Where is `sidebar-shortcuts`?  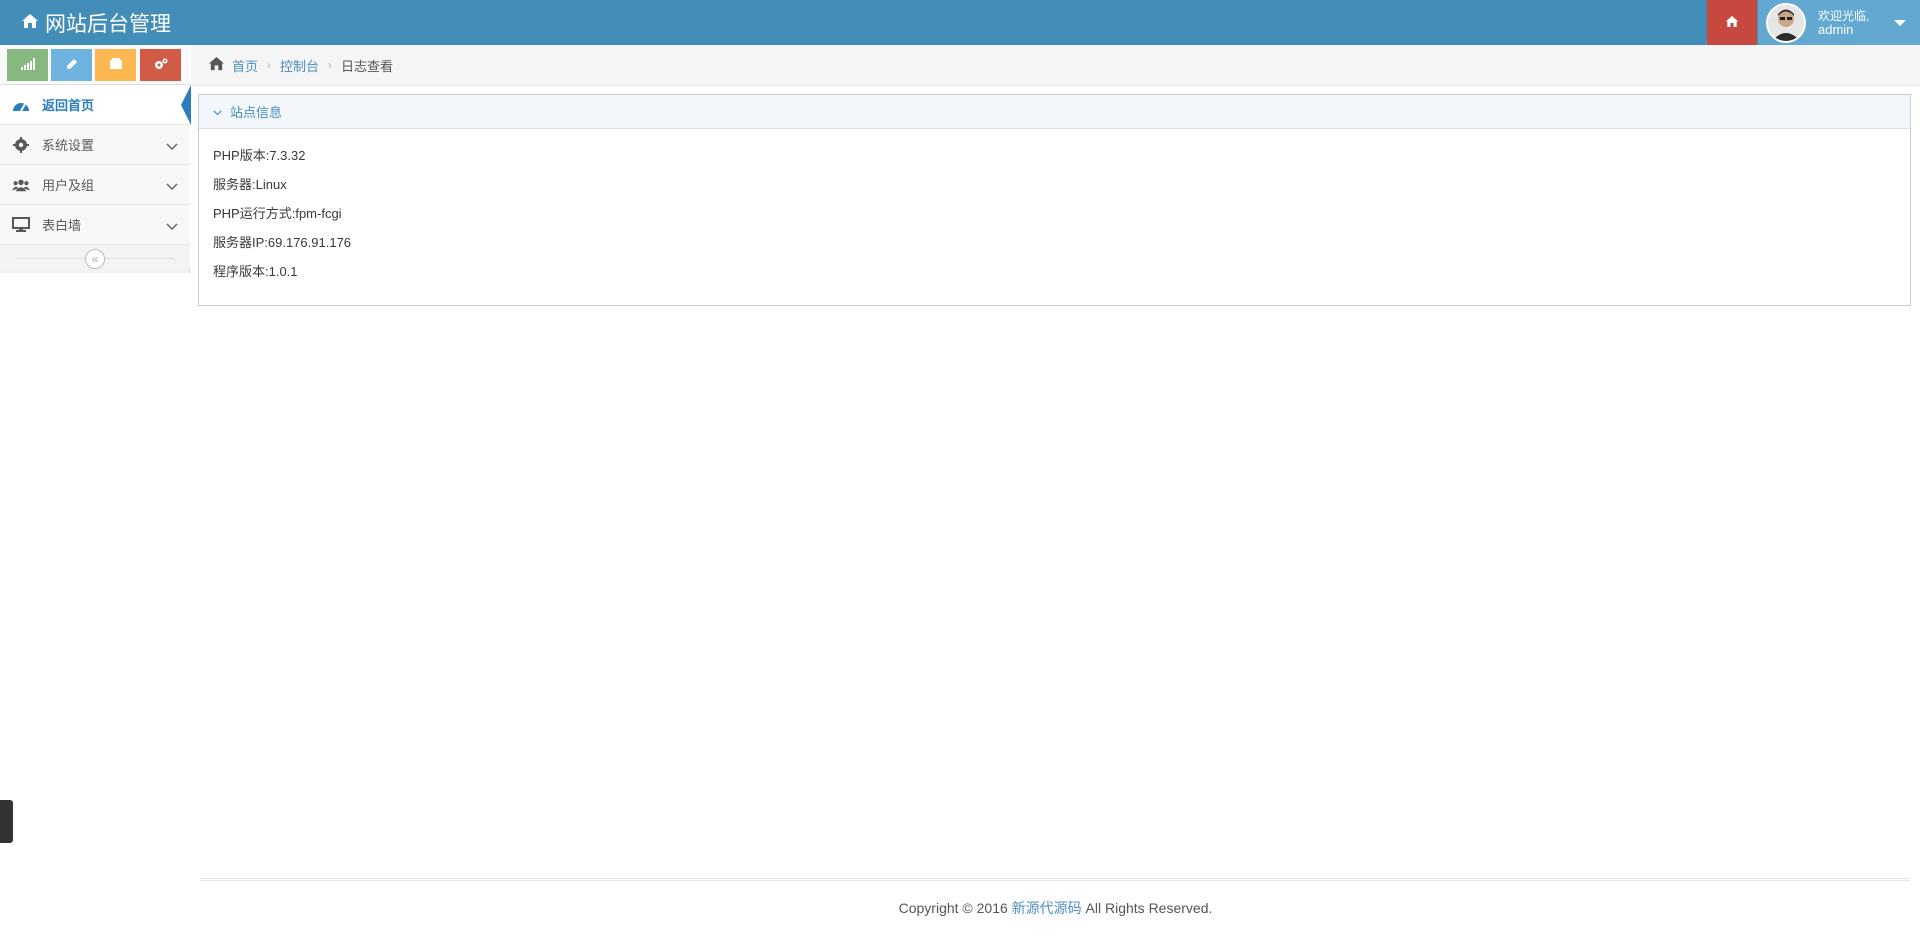 sidebar-shortcuts is located at coordinates (95, 65).